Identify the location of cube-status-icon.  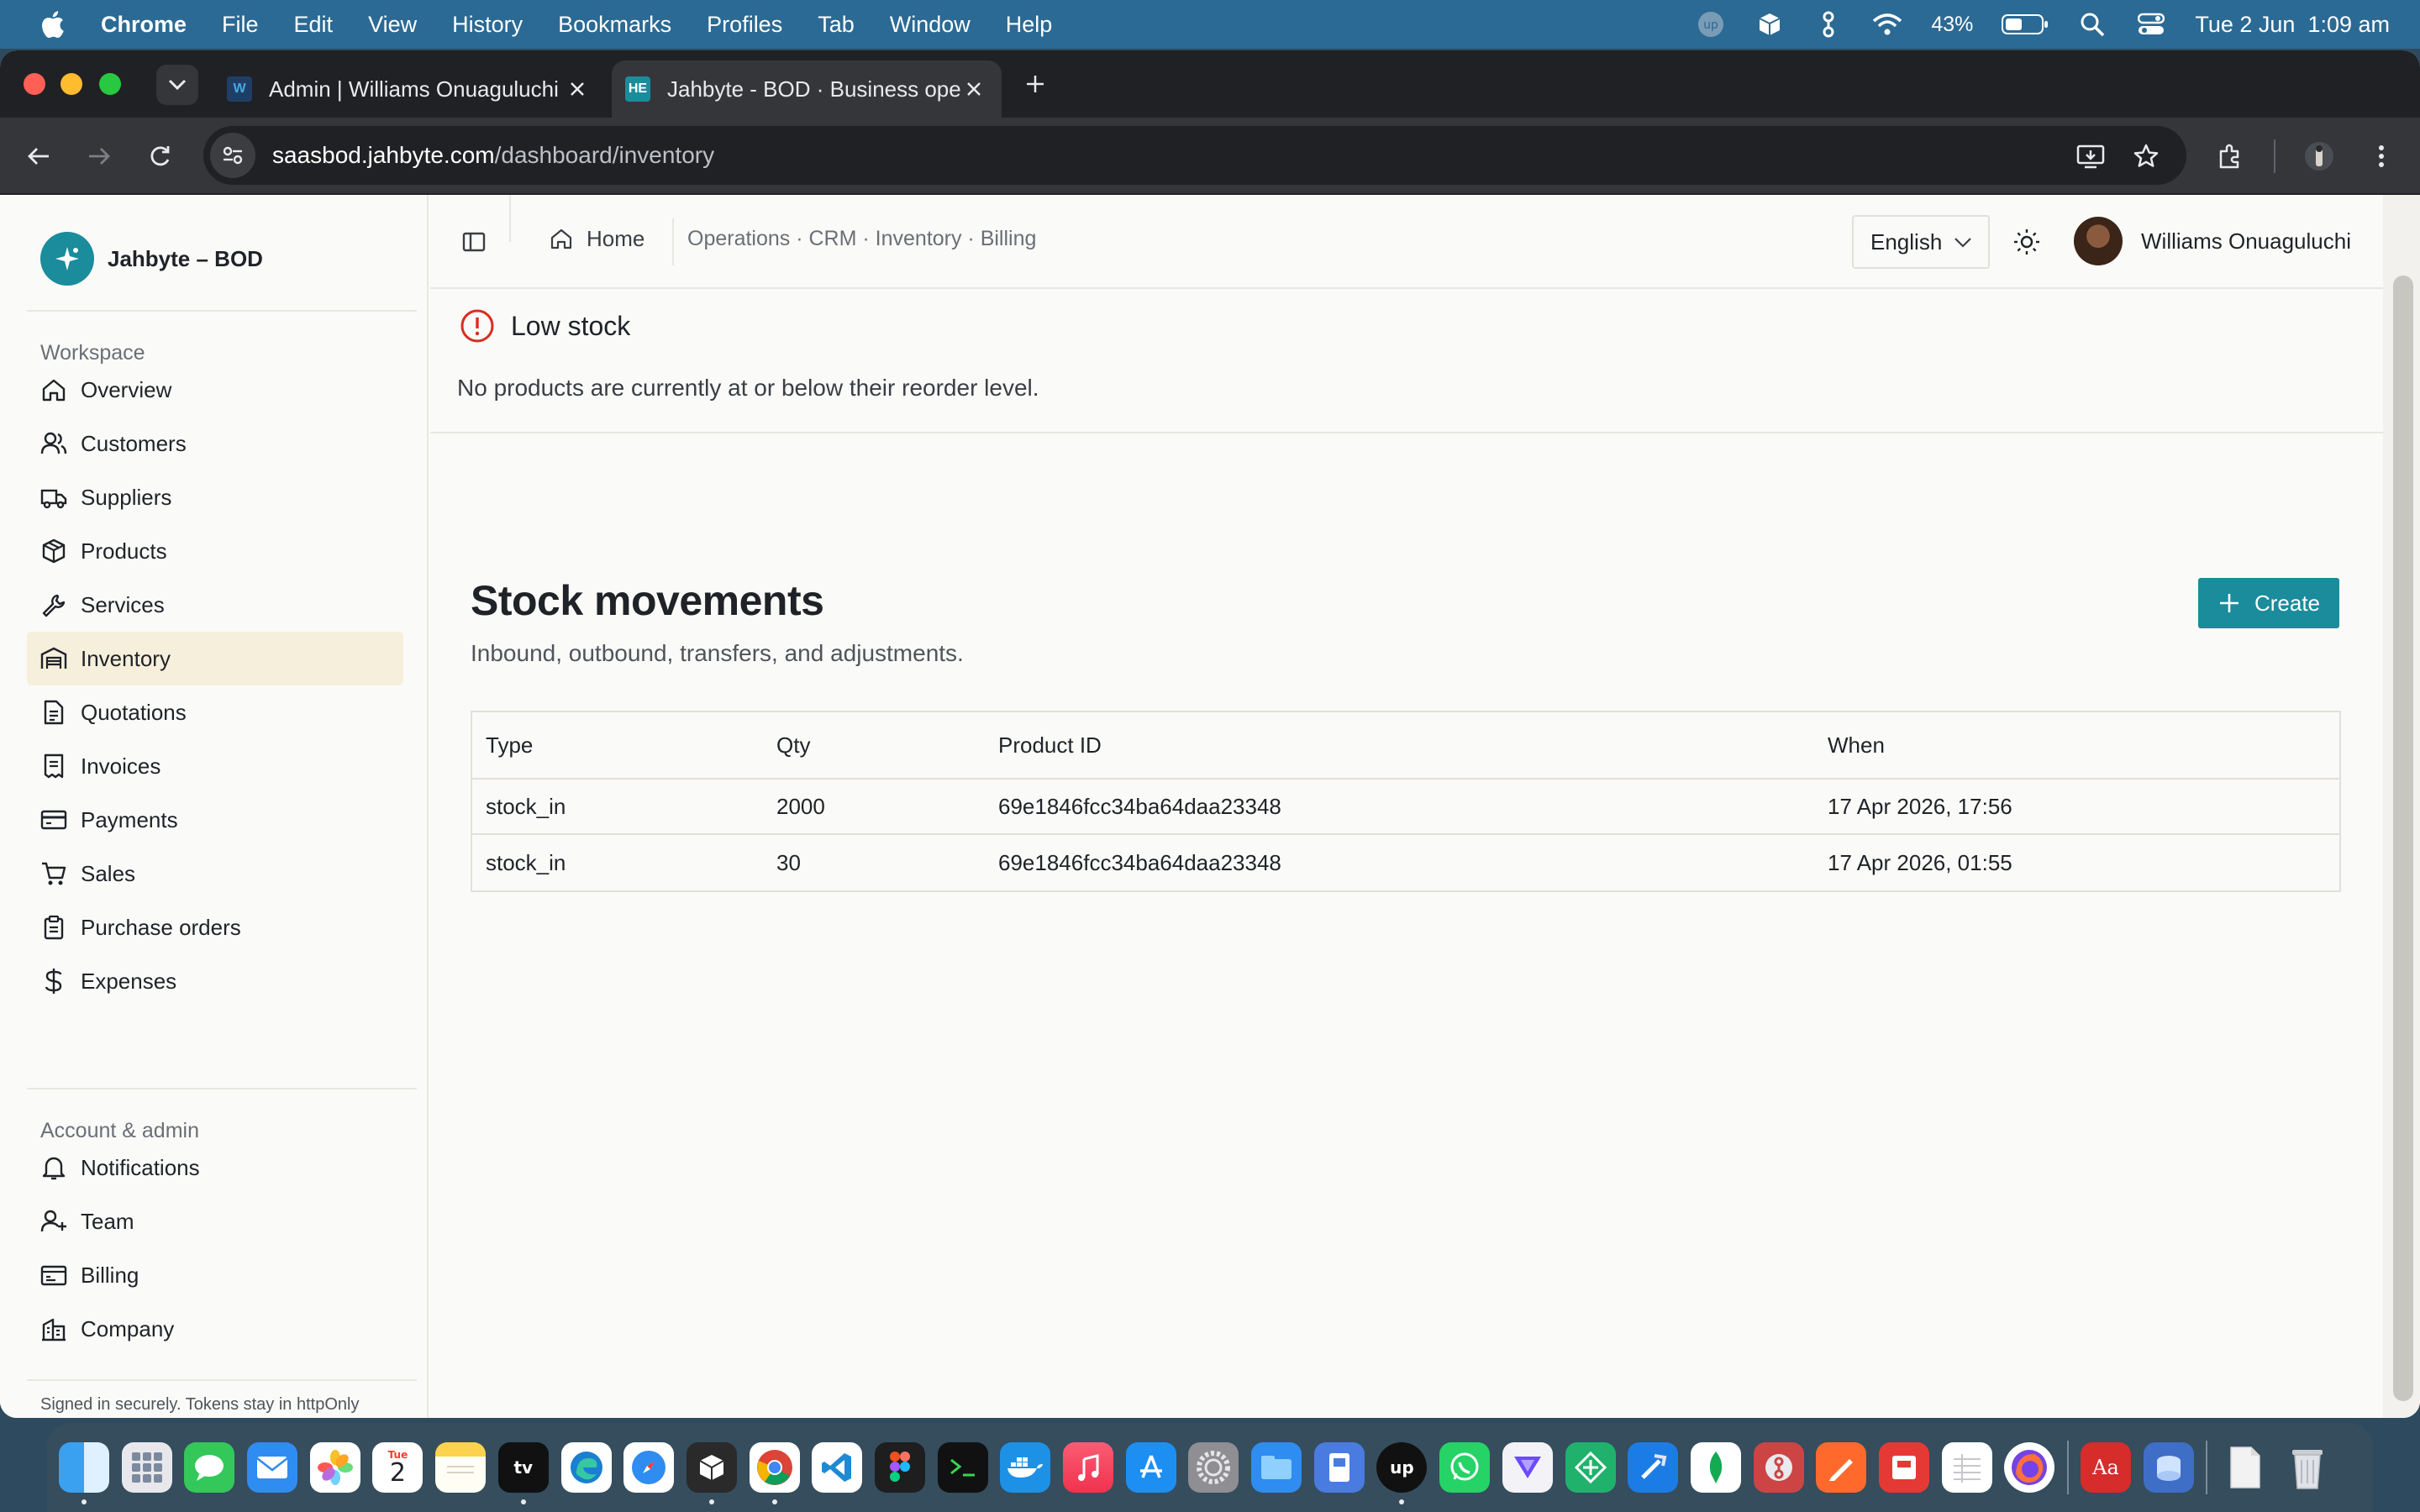
(1769, 24).